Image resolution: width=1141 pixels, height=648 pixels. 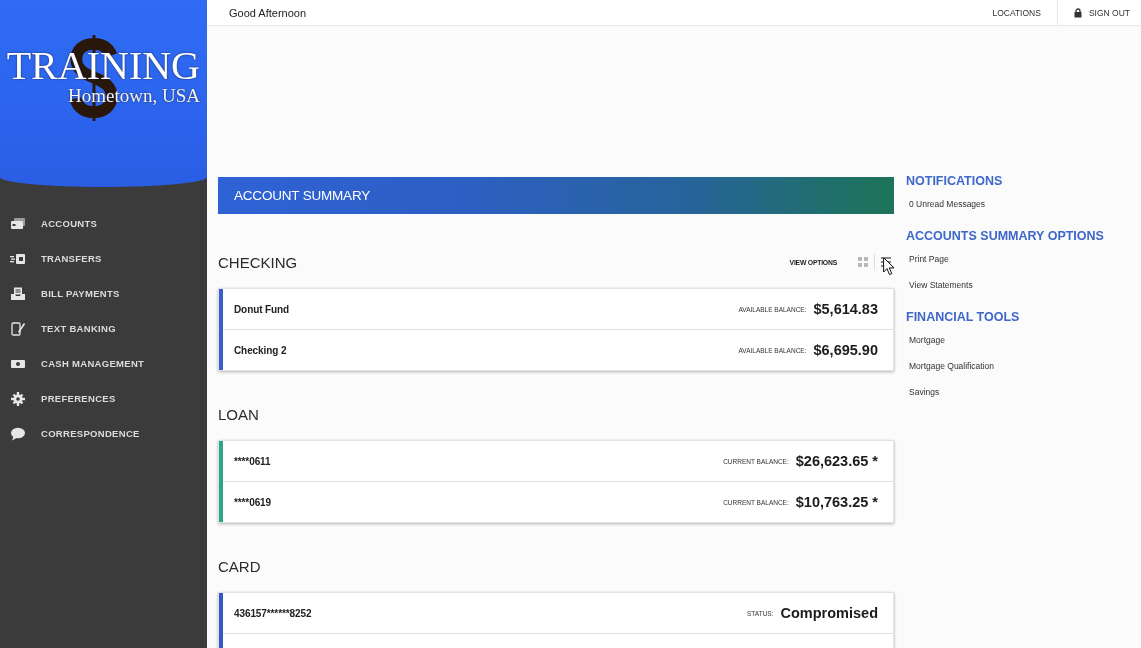 I want to click on panel-heading: FINANCIAL TOOLS, so click(x=963, y=317).